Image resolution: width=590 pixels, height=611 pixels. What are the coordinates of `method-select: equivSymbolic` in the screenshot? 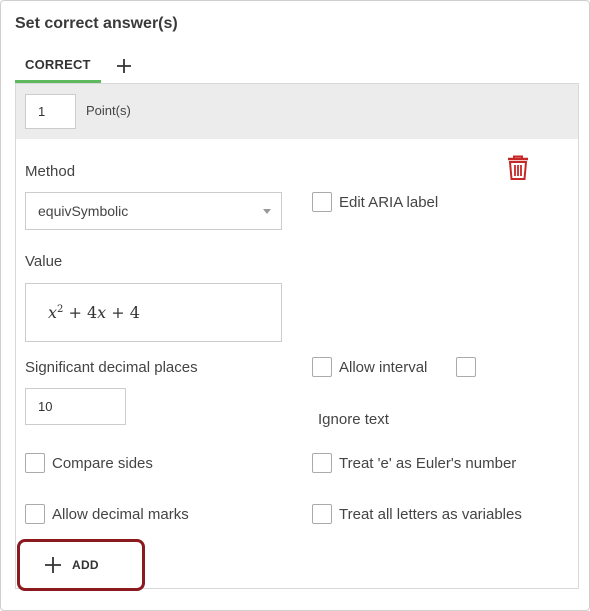 It's located at (153, 211).